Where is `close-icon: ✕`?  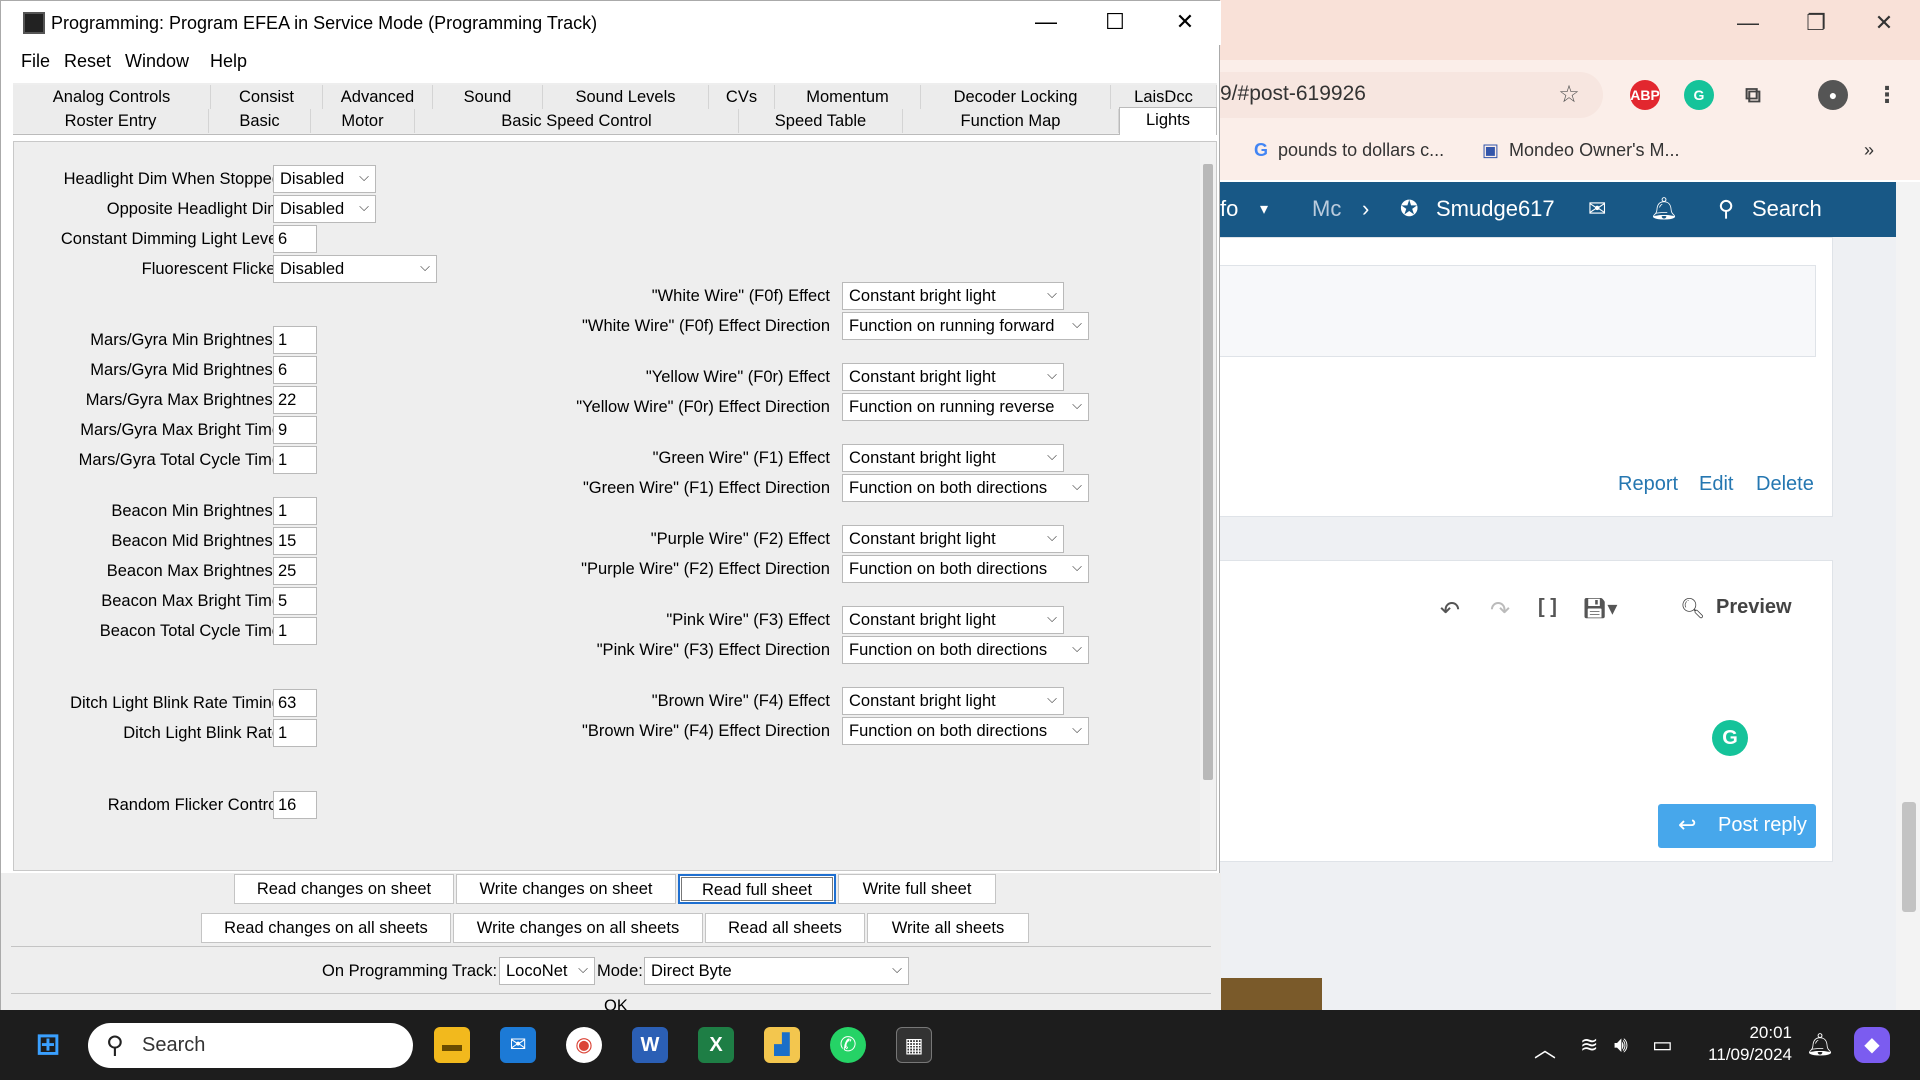 close-icon: ✕ is located at coordinates (1185, 22).